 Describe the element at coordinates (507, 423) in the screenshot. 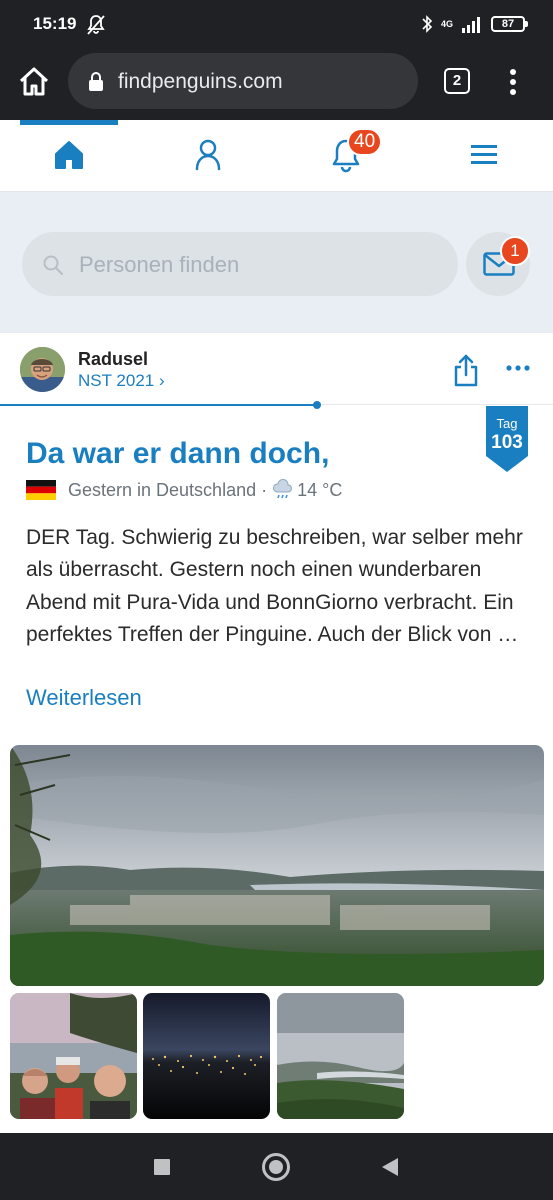

I see `day-label: Tag` at that location.